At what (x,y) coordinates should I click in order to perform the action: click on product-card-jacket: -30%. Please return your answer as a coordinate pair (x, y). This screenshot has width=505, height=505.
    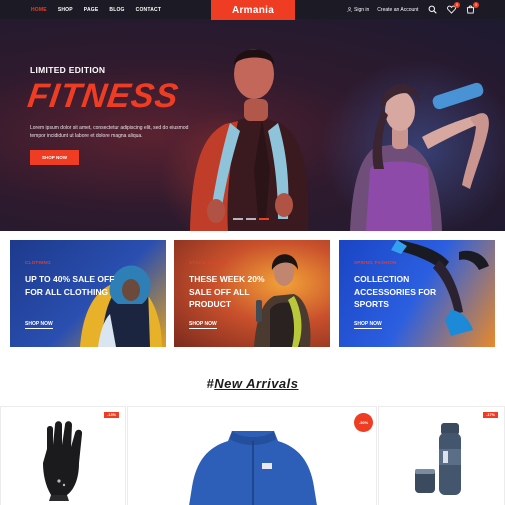
    Looking at the image, I should click on (252, 455).